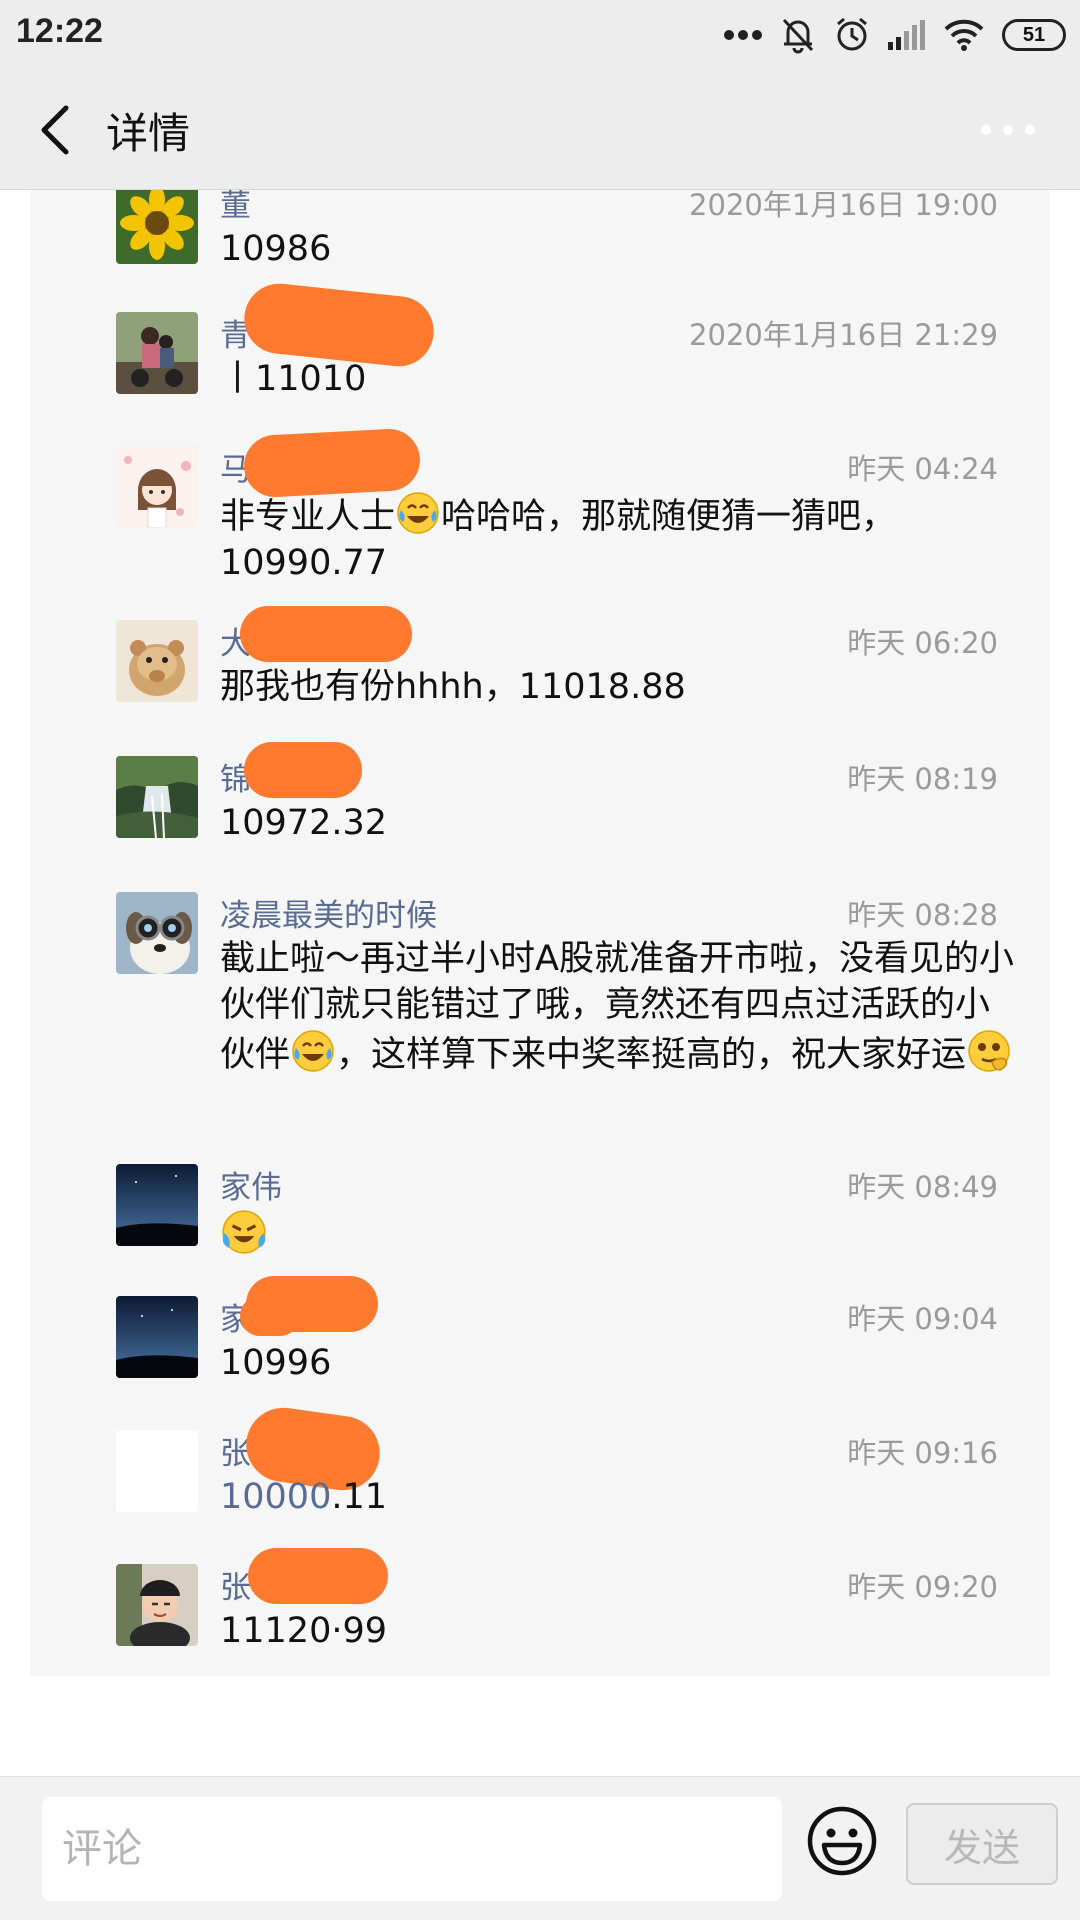 This screenshot has height=1920, width=1080. What do you see at coordinates (244, 1232) in the screenshot?
I see `crying-laughing-emoji-icon` at bounding box center [244, 1232].